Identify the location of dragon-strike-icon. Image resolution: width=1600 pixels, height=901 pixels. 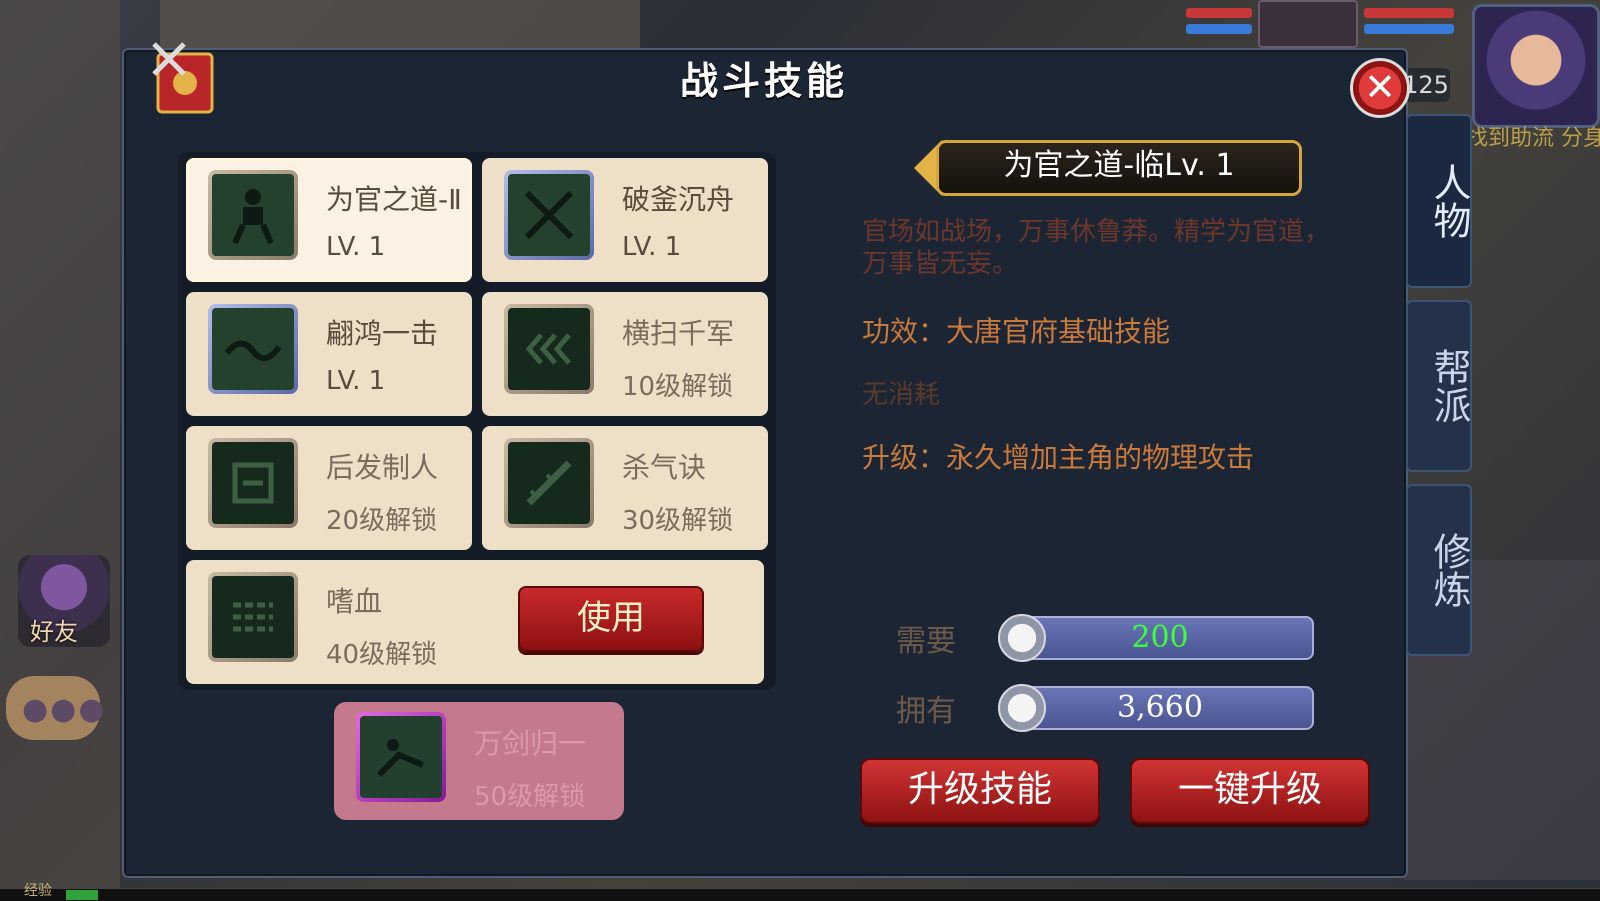
(253, 350).